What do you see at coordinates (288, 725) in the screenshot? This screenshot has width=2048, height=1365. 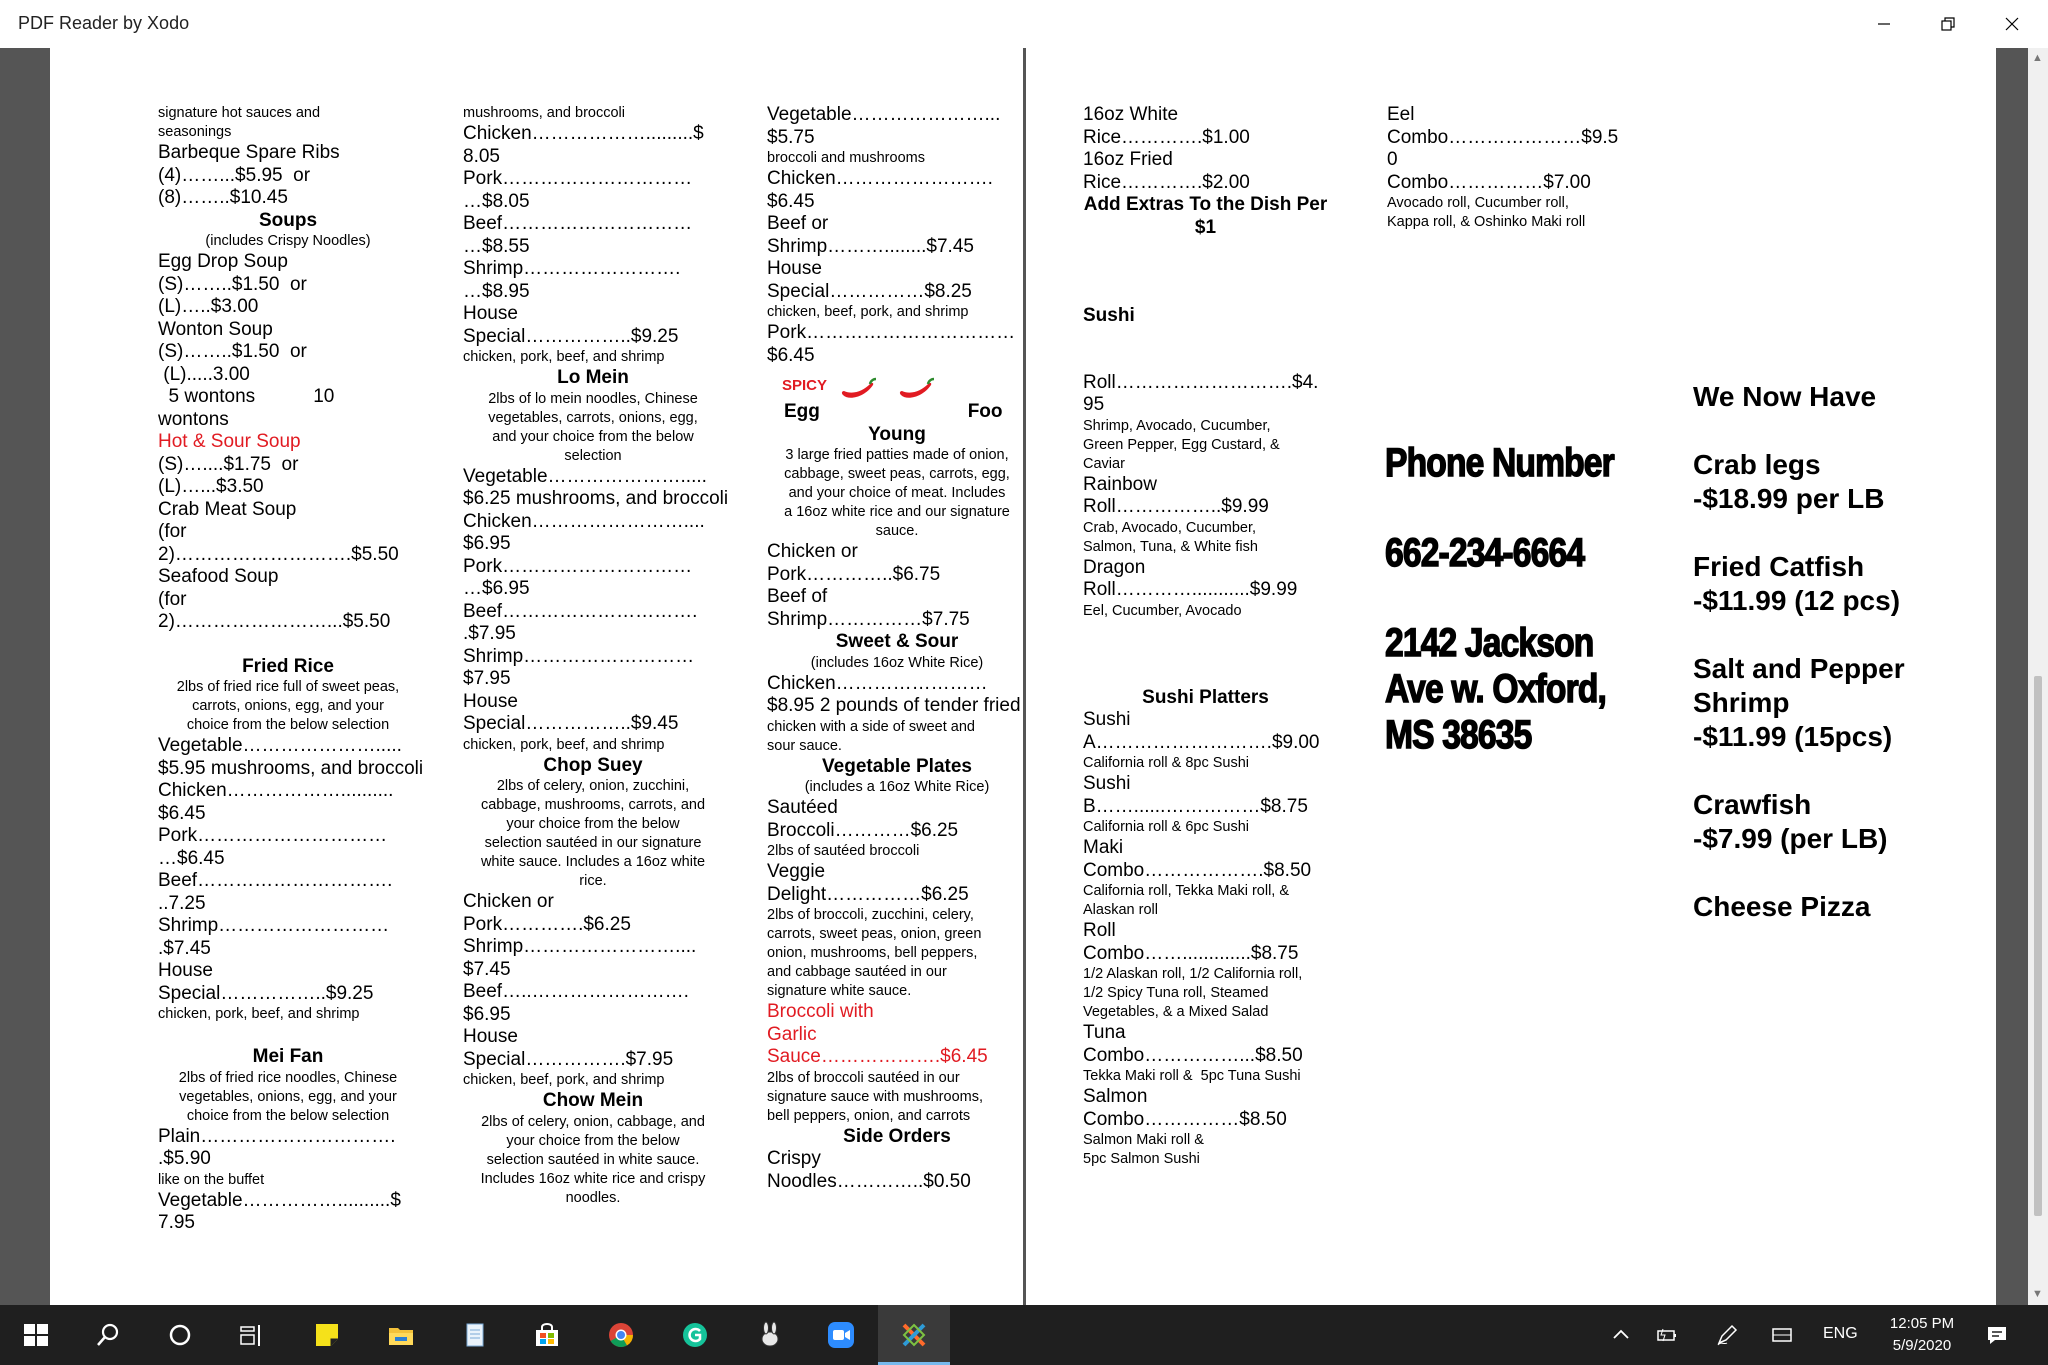 I see `section-description: choice from the below selection` at bounding box center [288, 725].